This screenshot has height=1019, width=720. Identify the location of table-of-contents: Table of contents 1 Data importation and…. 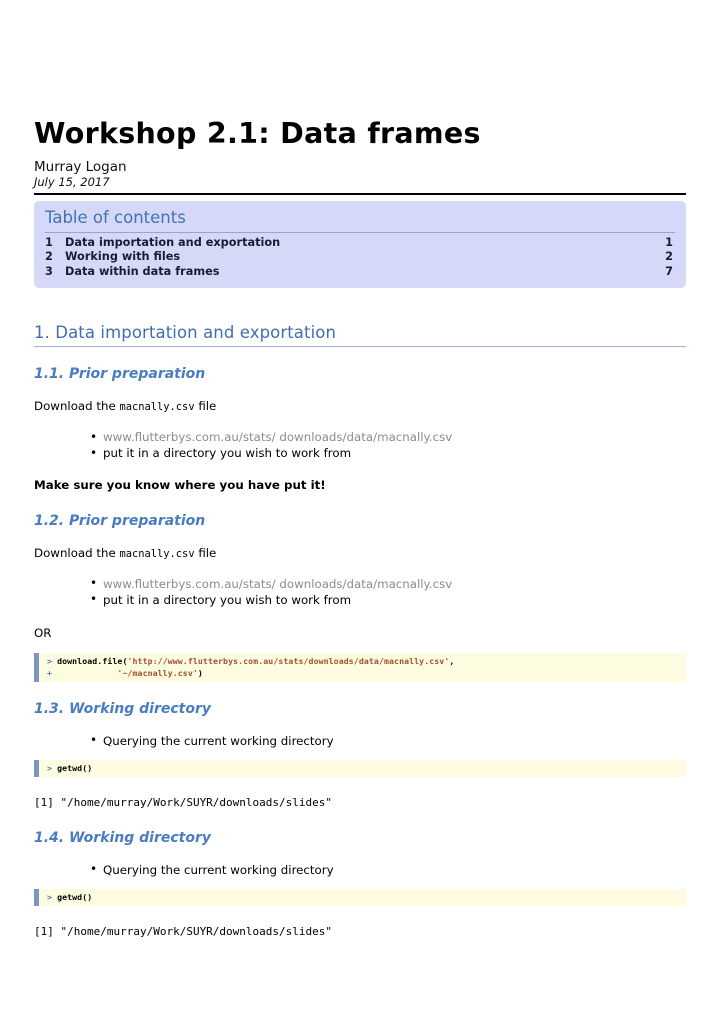
(360, 244).